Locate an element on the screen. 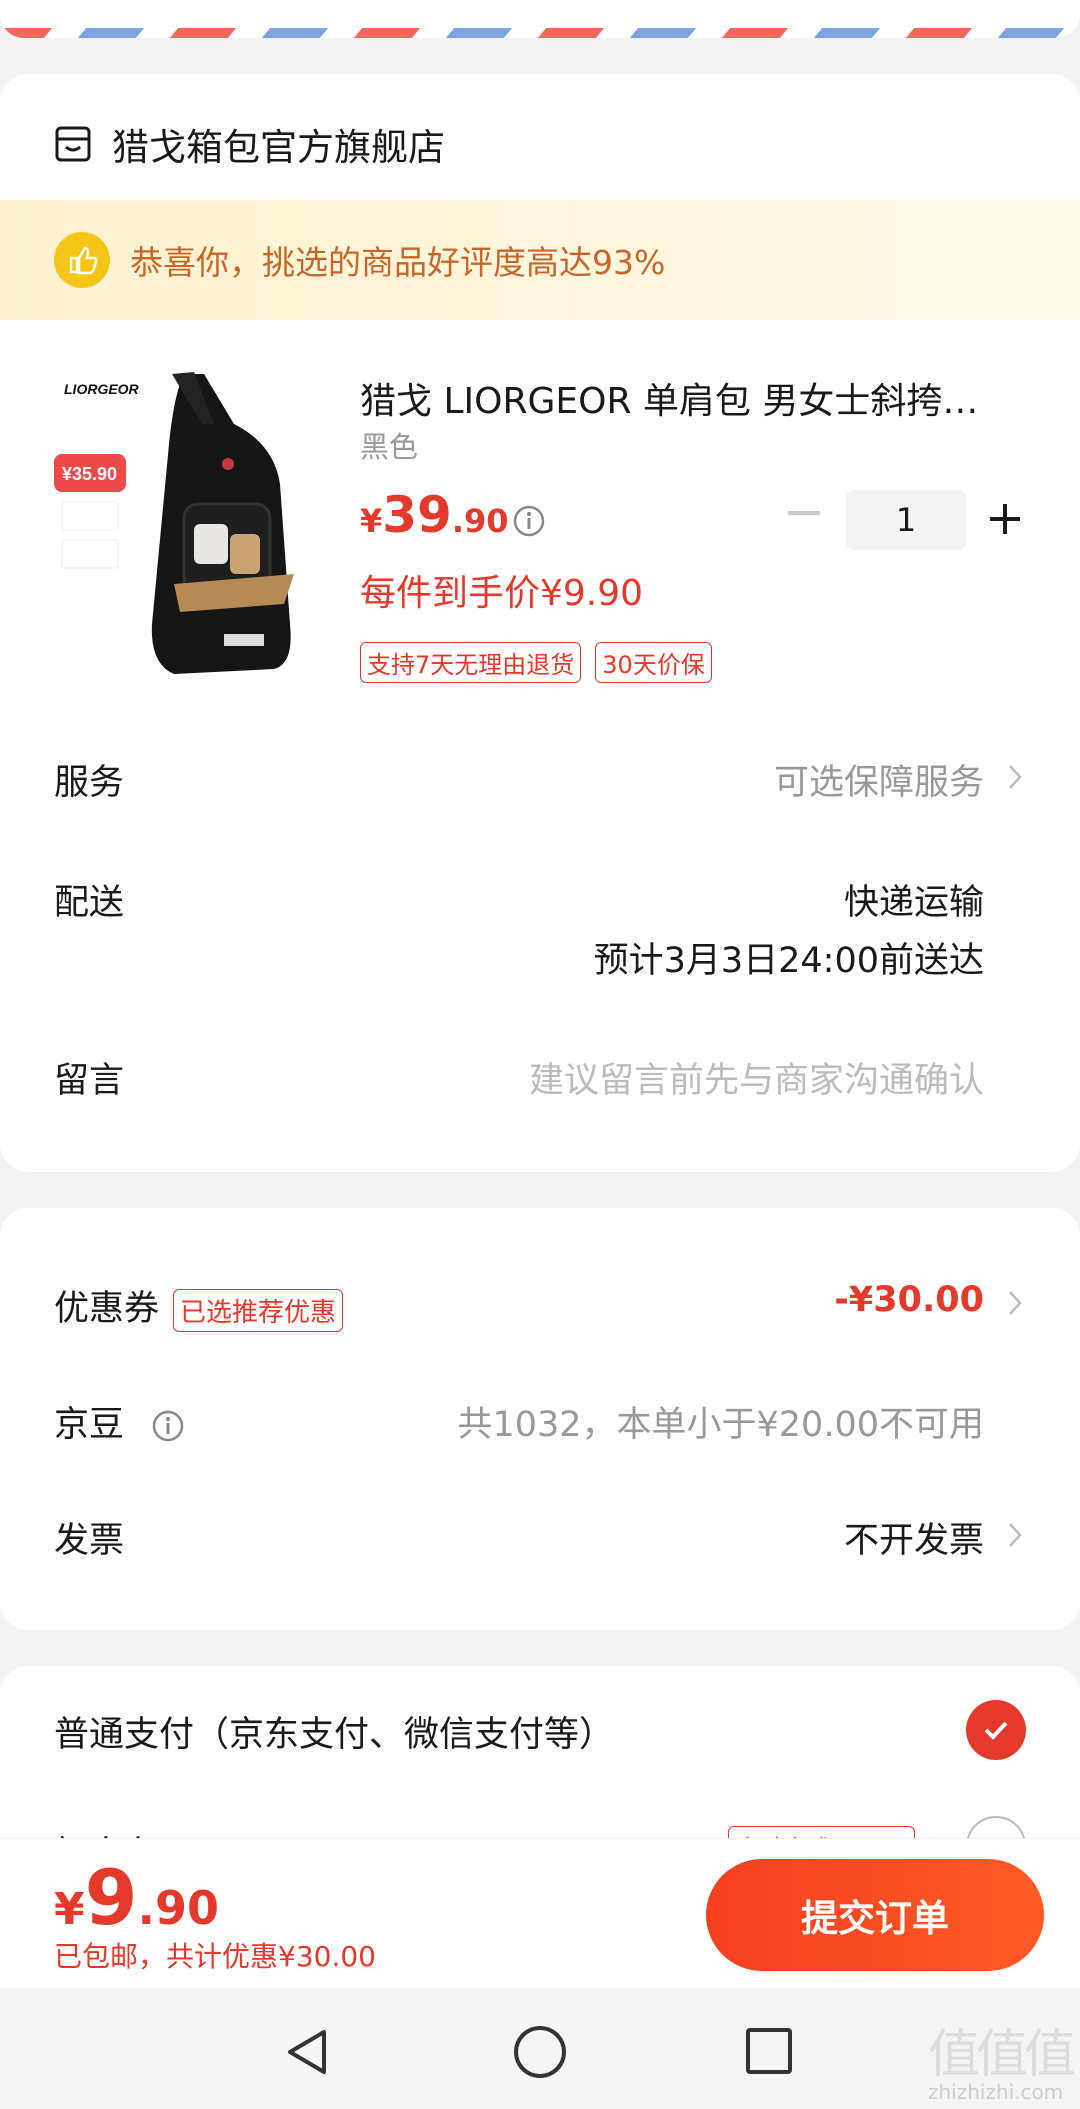  product-image-brand: LIORGEOR is located at coordinates (102, 389).